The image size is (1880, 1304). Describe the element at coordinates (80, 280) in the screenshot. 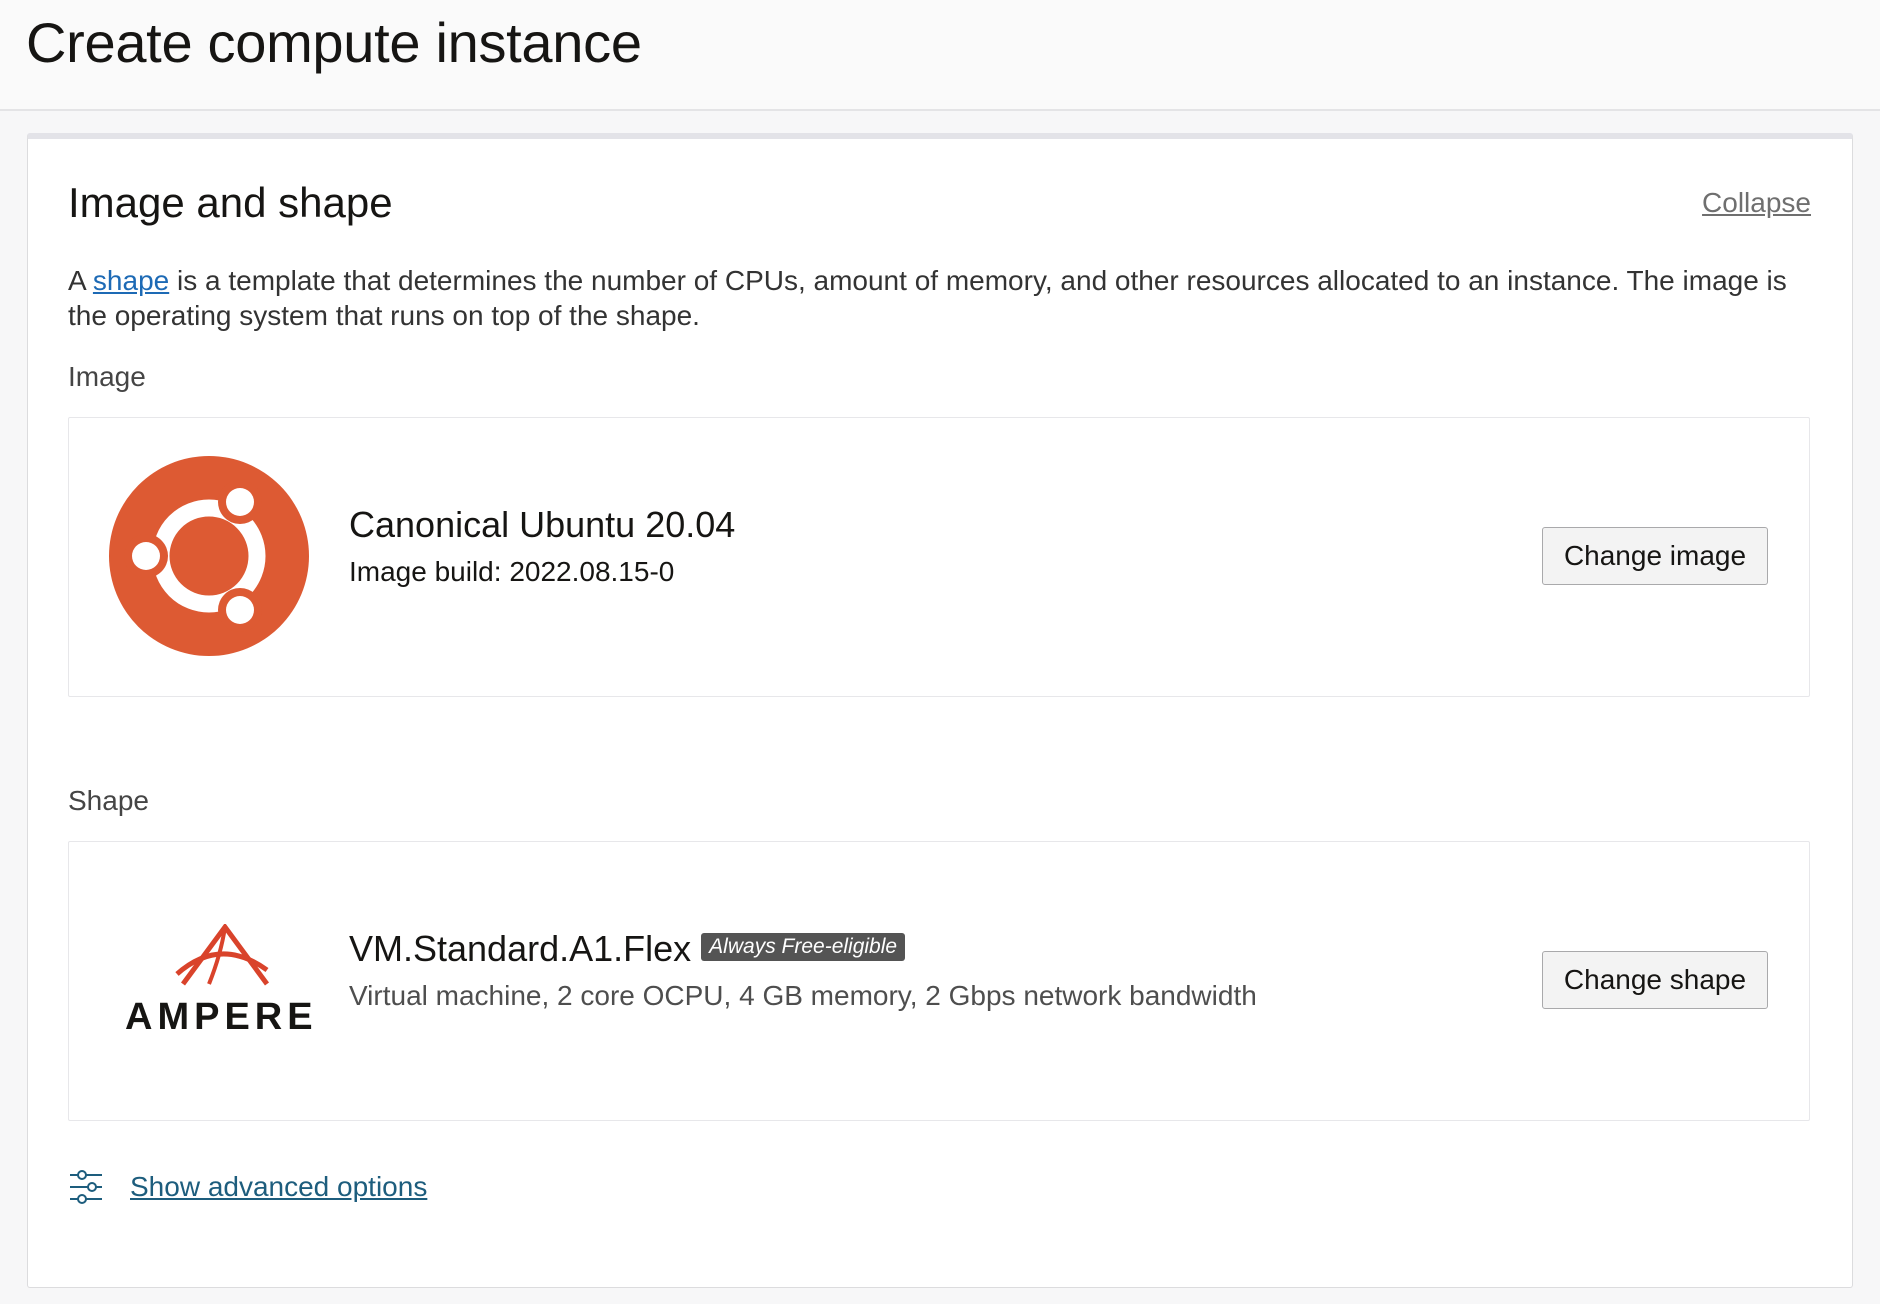

I see `description-prefix: A` at that location.